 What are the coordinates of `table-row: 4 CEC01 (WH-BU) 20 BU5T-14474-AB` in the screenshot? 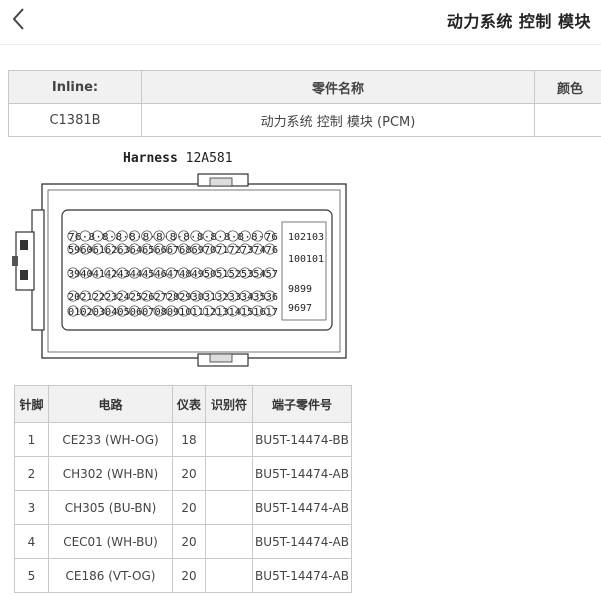 It's located at (183, 541).